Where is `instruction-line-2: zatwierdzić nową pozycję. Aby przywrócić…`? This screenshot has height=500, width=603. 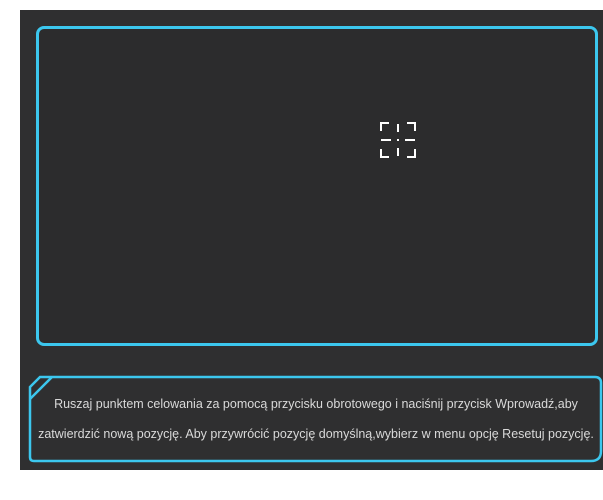
instruction-line-2: zatwierdzić nową pozycję. Aby przywrócić… is located at coordinates (316, 434).